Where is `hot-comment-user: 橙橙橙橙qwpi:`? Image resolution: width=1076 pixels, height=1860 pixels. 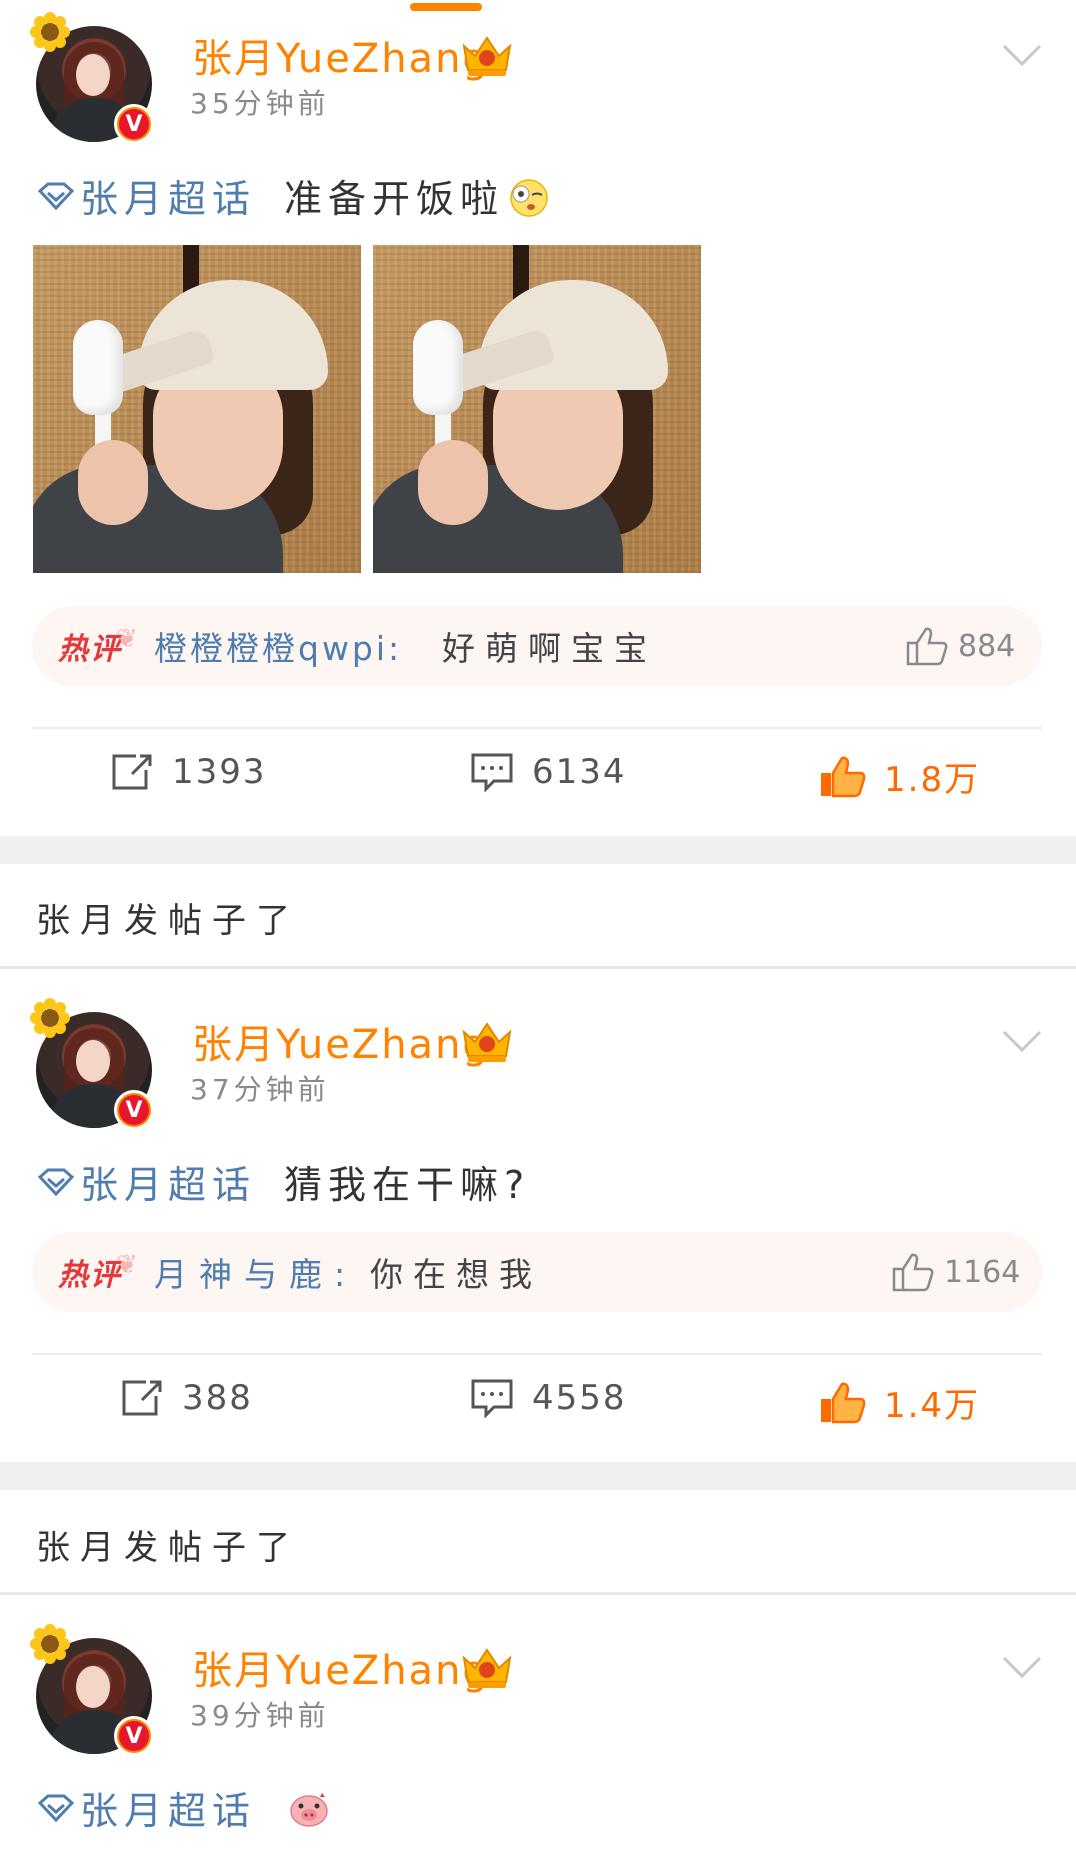
hot-comment-user: 橙橙橙橙qwpi: is located at coordinates (278, 646).